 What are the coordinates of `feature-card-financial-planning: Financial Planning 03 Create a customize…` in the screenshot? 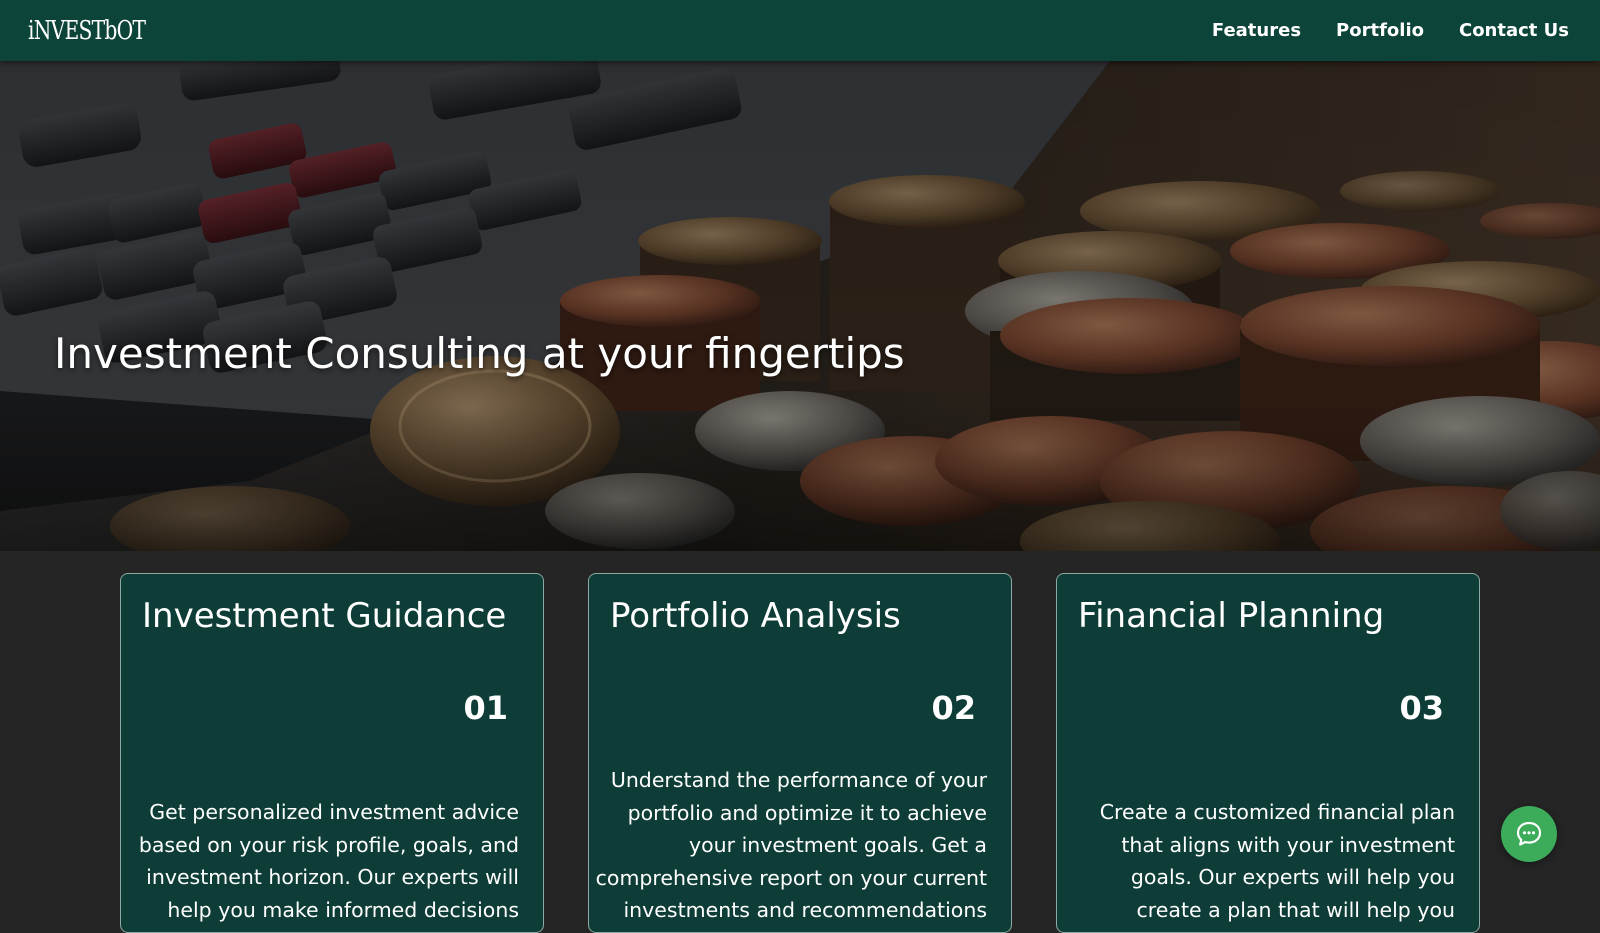 It's located at (1268, 753).